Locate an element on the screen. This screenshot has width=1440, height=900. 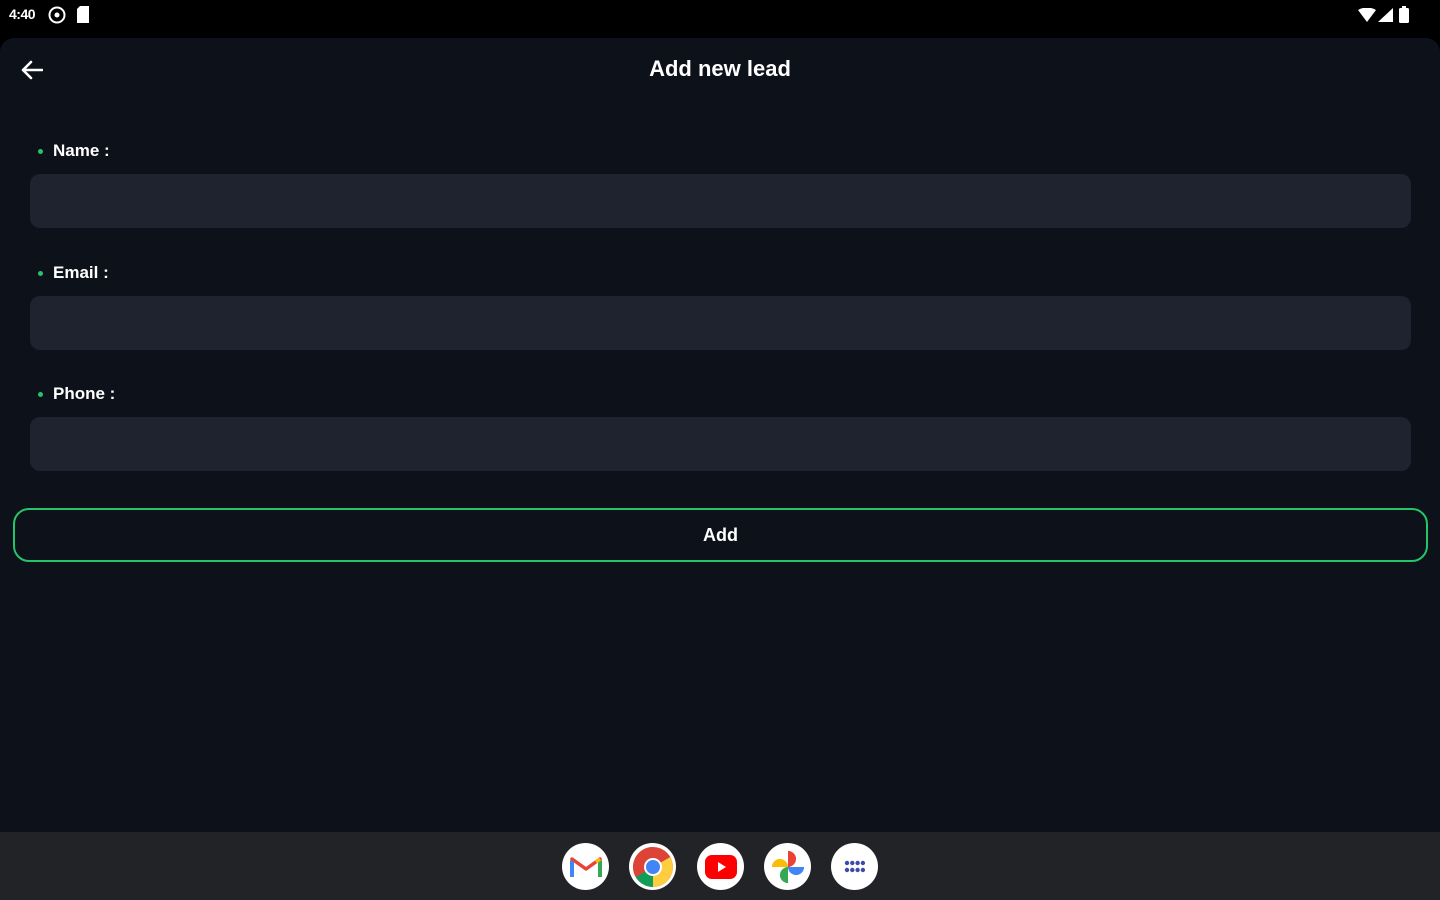
phone-label: Phone : is located at coordinates (76, 394).